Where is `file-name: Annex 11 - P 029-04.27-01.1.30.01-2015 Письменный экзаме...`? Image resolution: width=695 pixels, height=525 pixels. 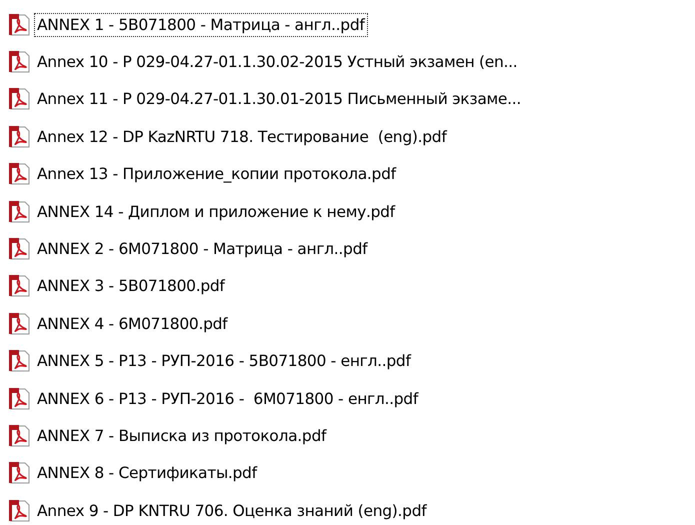 file-name: Annex 11 - P 029-04.27-01.1.30.01-2015 Письменный экзаме... is located at coordinates (279, 99).